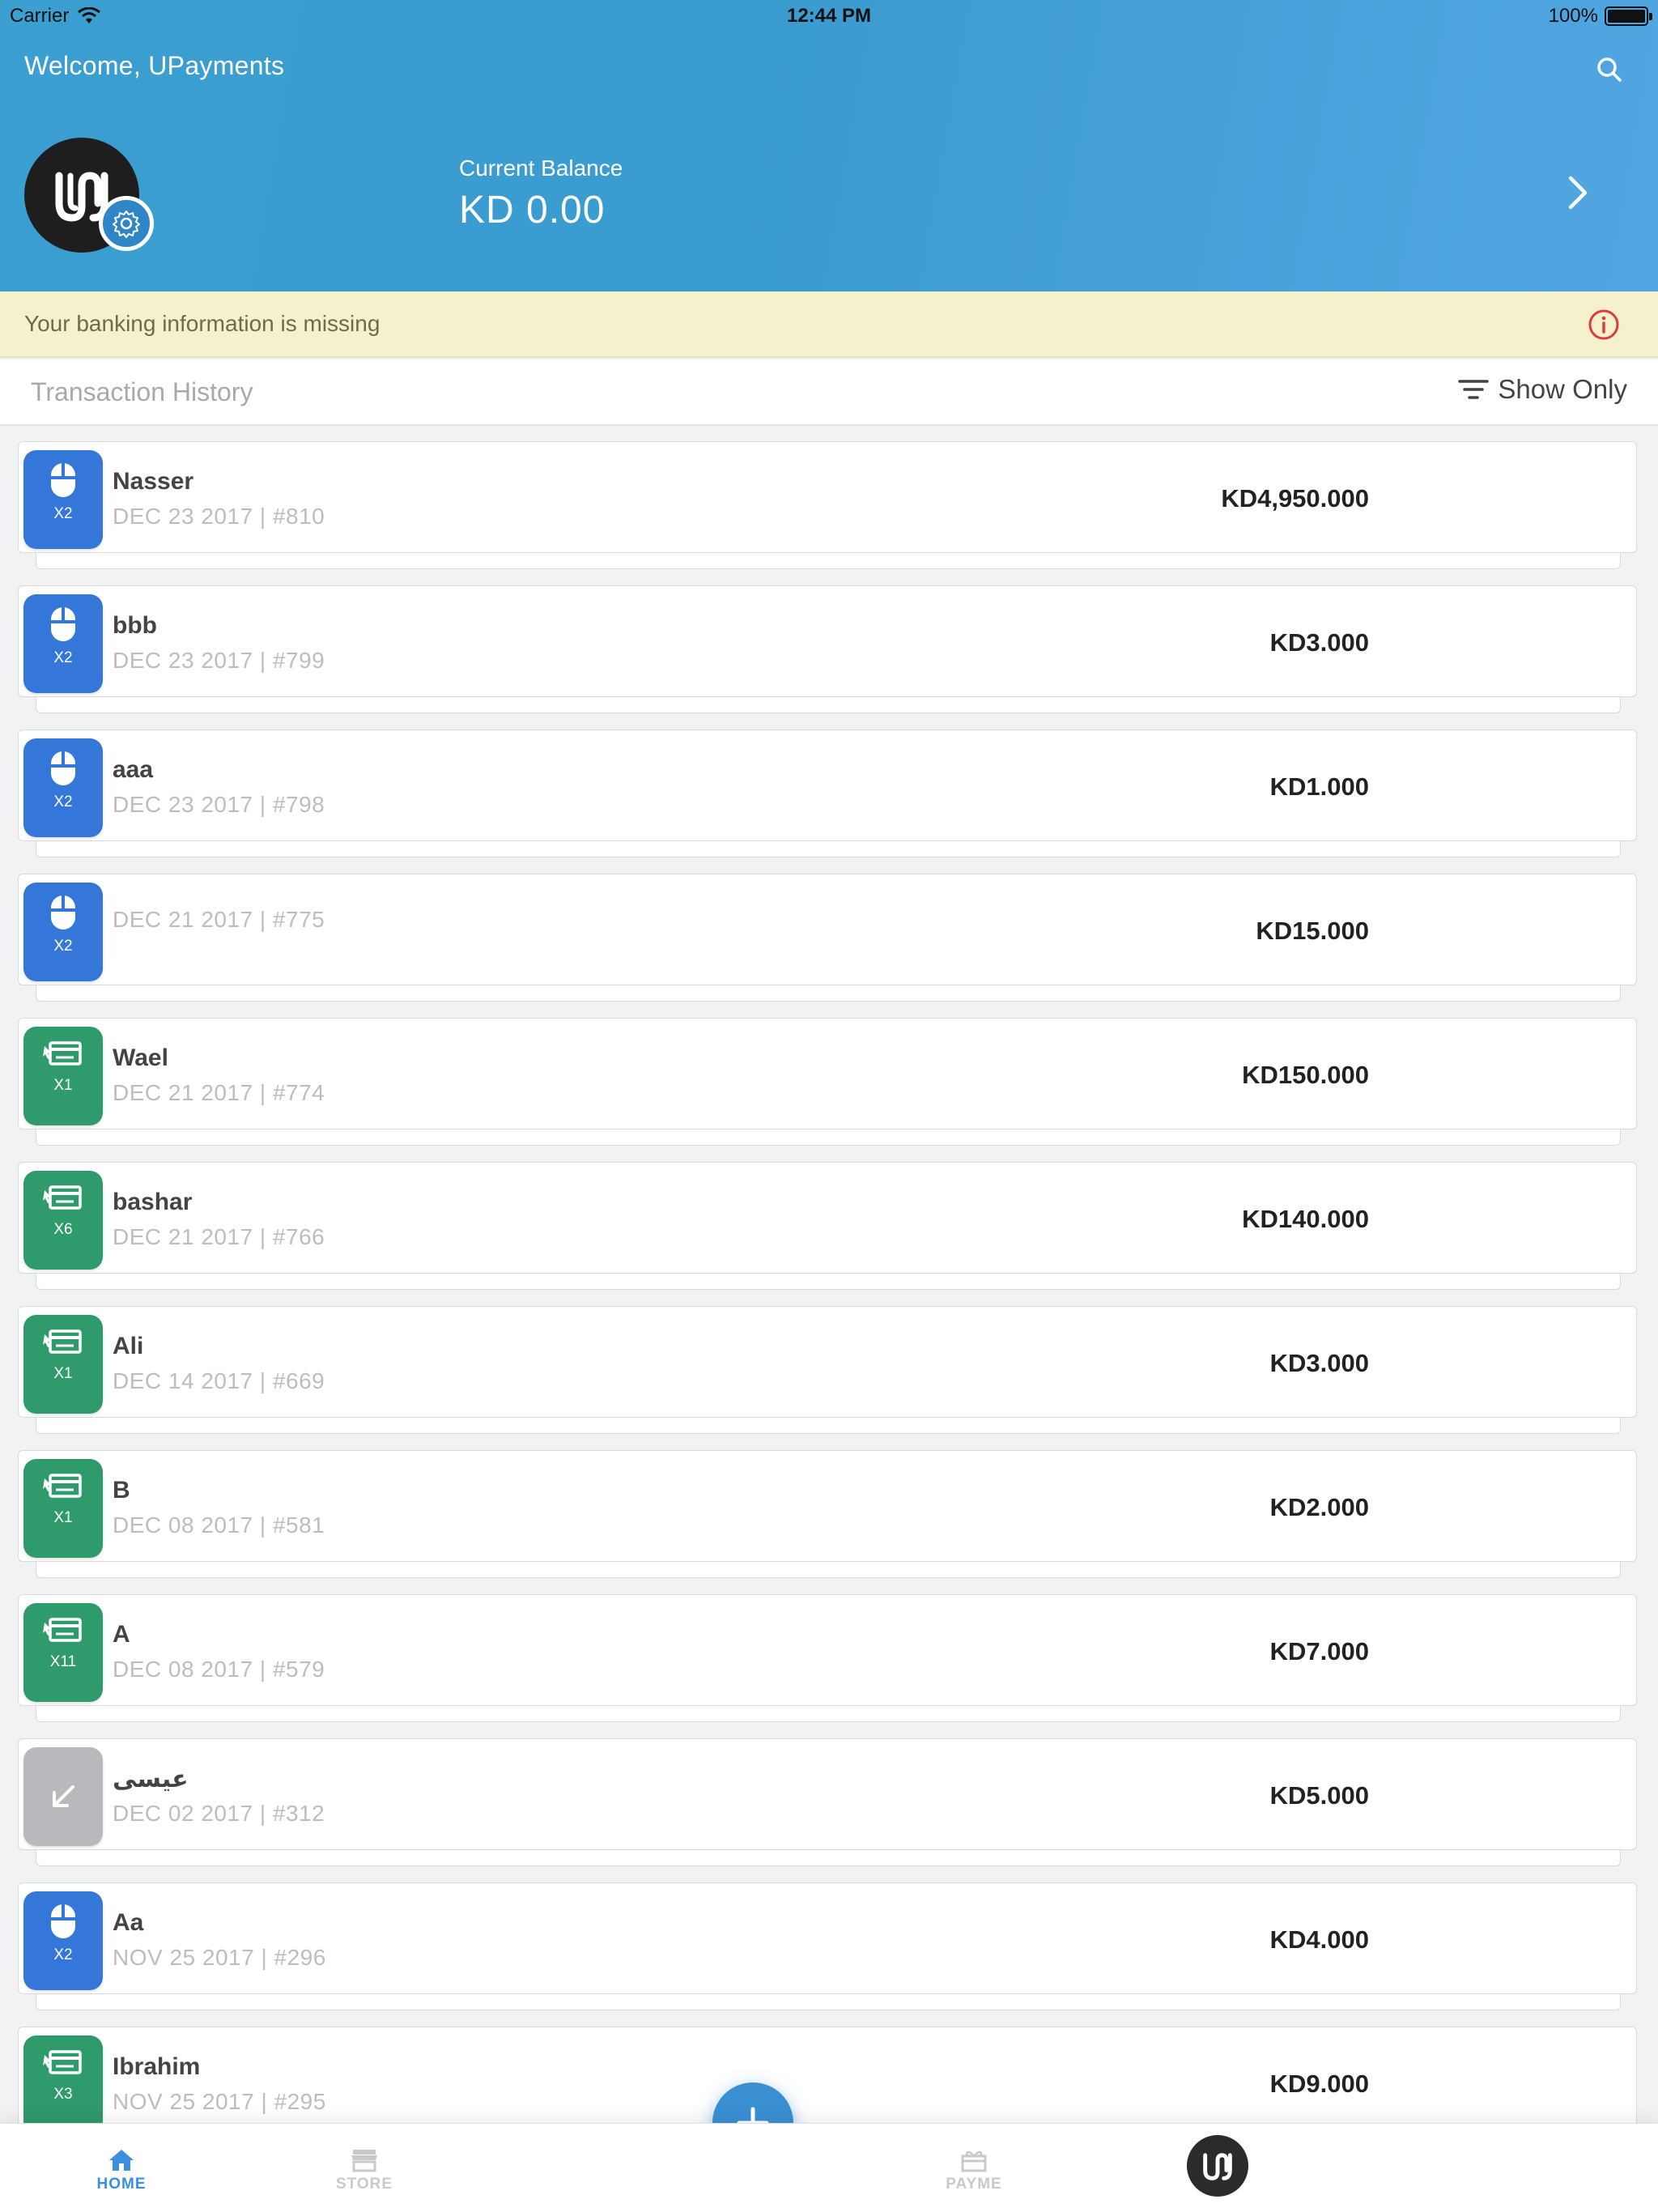 The height and width of the screenshot is (2212, 1658). What do you see at coordinates (827, 1506) in the screenshot?
I see `transaction-card: X1 B DEC 08 2017 | #581 KD2.000` at bounding box center [827, 1506].